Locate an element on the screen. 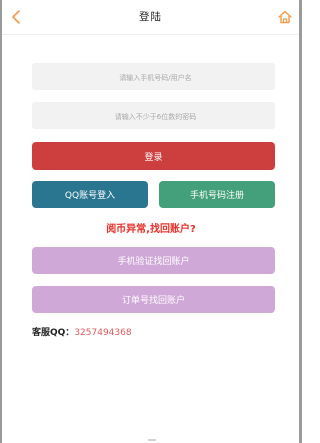 Image resolution: width=320 pixels, height=443 pixels. order-recover-button: 订单号找回账户 is located at coordinates (153, 299).